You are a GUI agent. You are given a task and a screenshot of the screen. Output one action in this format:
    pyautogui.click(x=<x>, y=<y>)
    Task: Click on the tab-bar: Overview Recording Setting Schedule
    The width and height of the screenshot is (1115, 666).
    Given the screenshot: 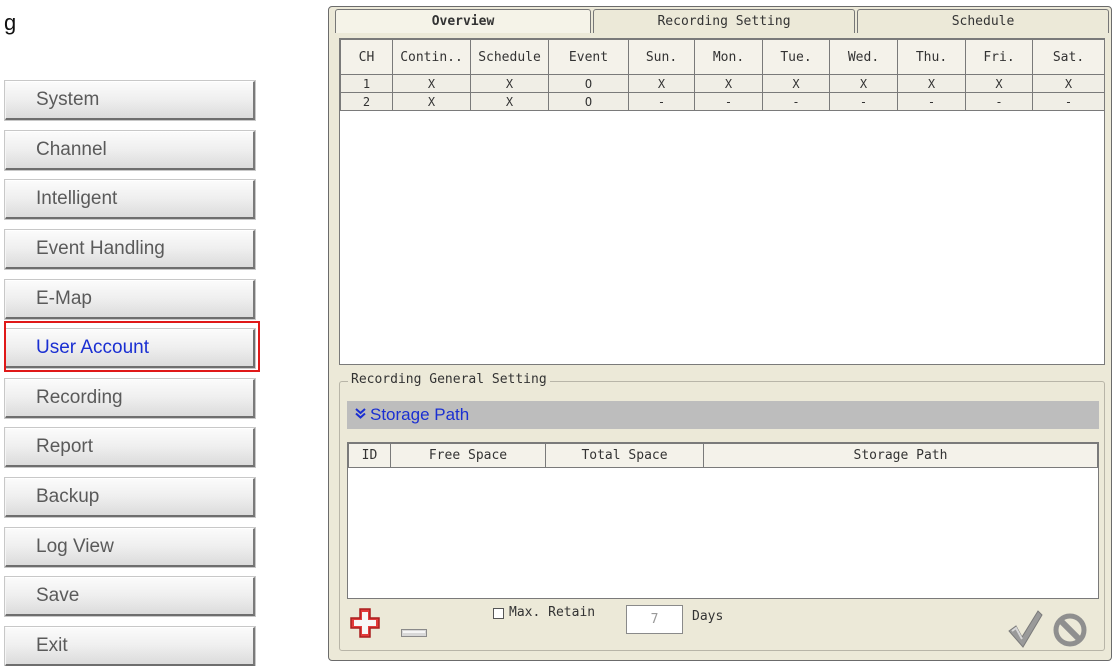 What is the action you would take?
    pyautogui.click(x=722, y=21)
    